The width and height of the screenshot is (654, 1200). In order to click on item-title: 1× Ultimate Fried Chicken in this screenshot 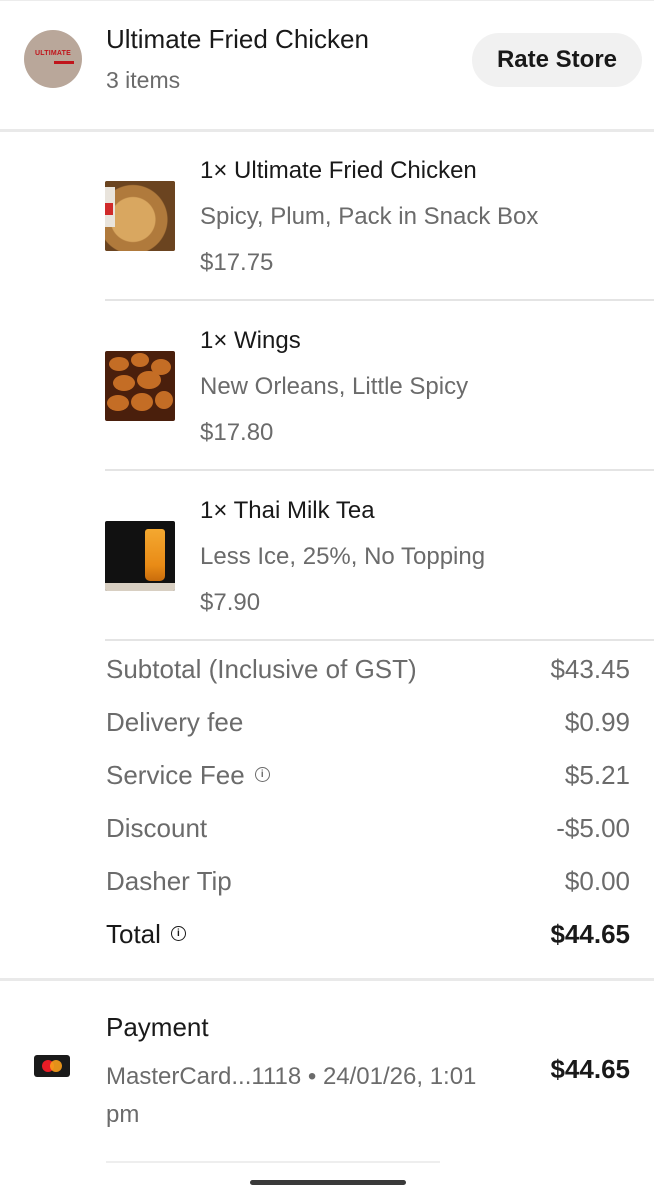, I will do `click(338, 170)`.